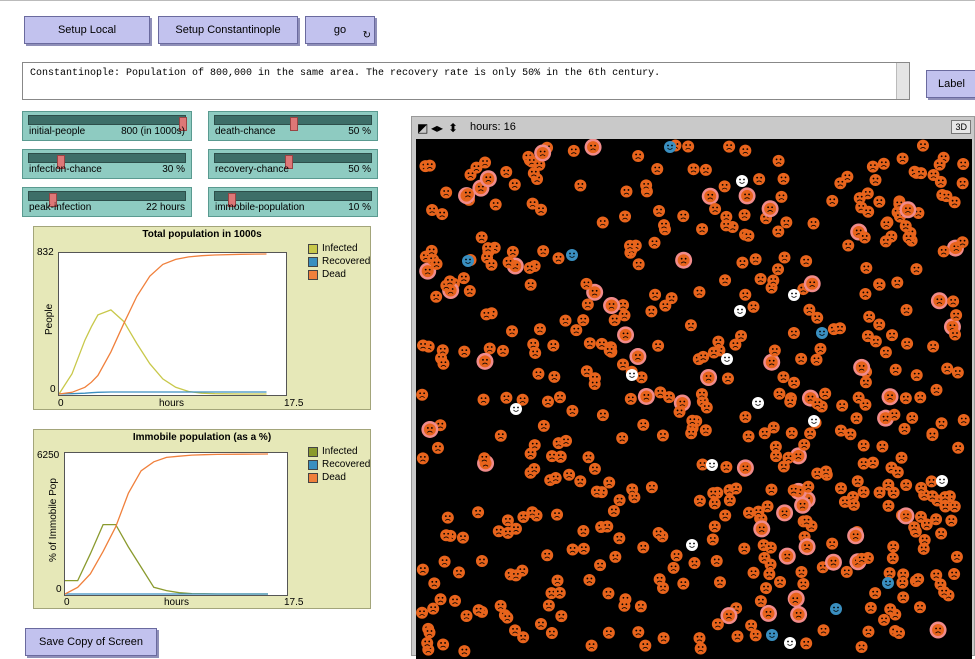  I want to click on go-button: go ↻, so click(340, 30).